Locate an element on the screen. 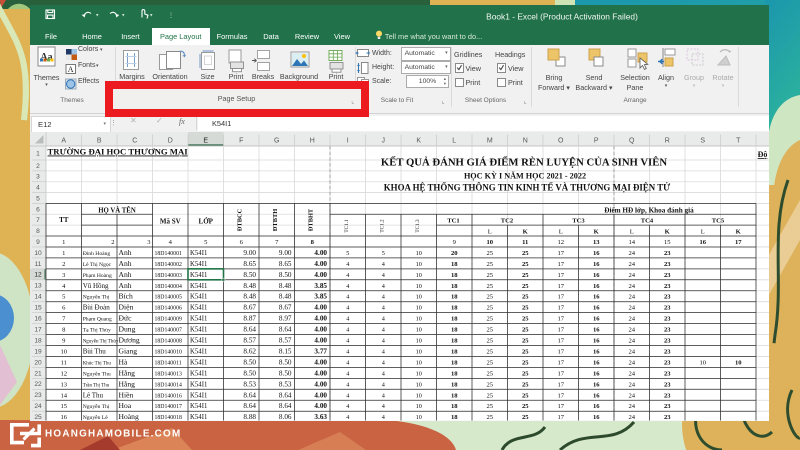 The image size is (800, 450). svg-text: 8.48 is located at coordinates (249, 297).